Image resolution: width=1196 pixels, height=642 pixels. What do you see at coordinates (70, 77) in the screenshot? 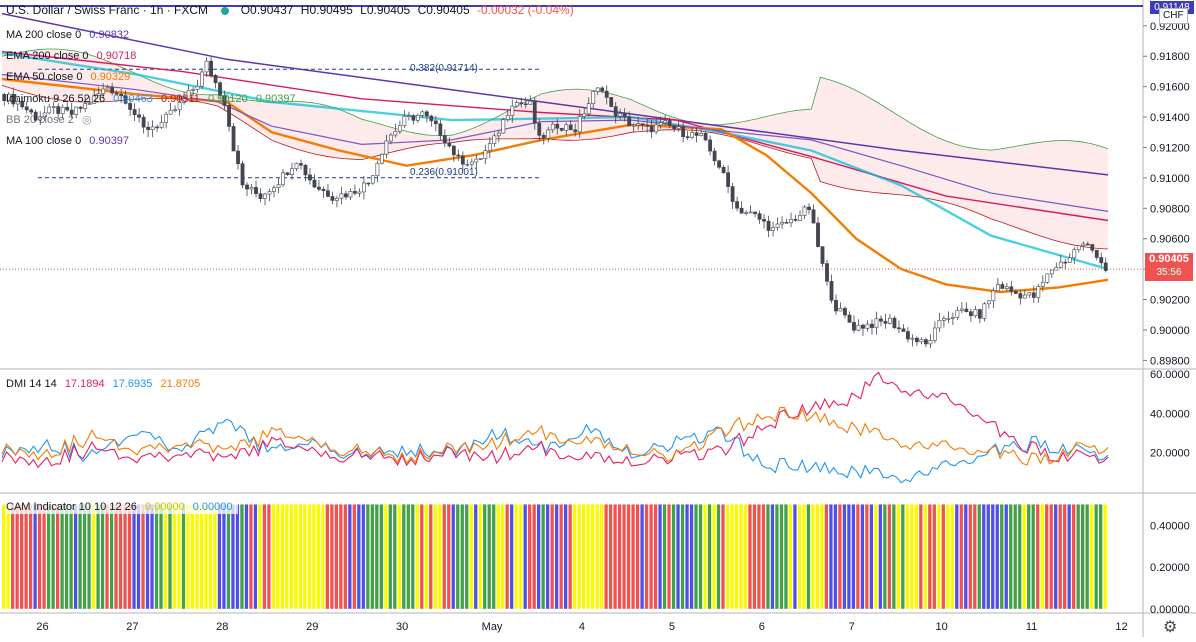
I see `legend-ema50: EMA 50 close 0 0.90329` at bounding box center [70, 77].